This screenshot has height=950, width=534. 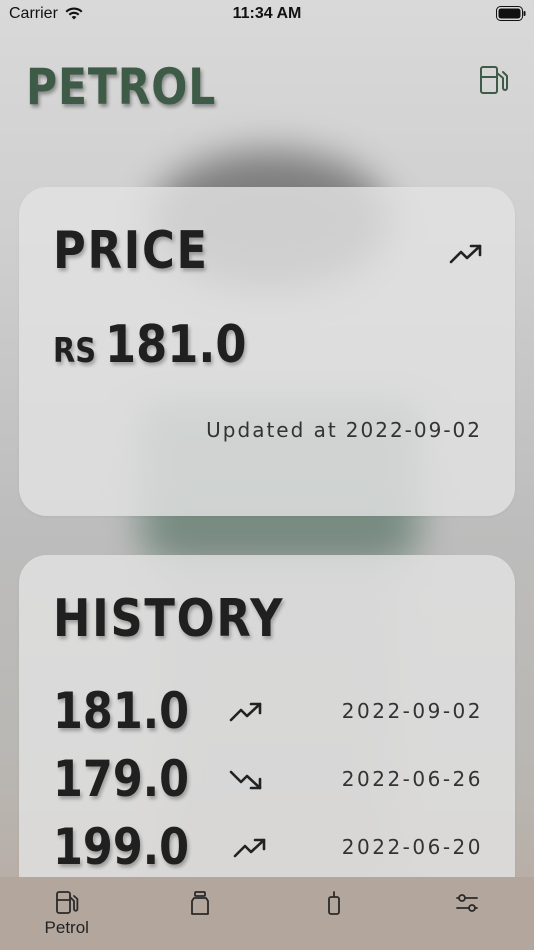 I want to click on history-date: 2022-06-26, so click(x=412, y=779).